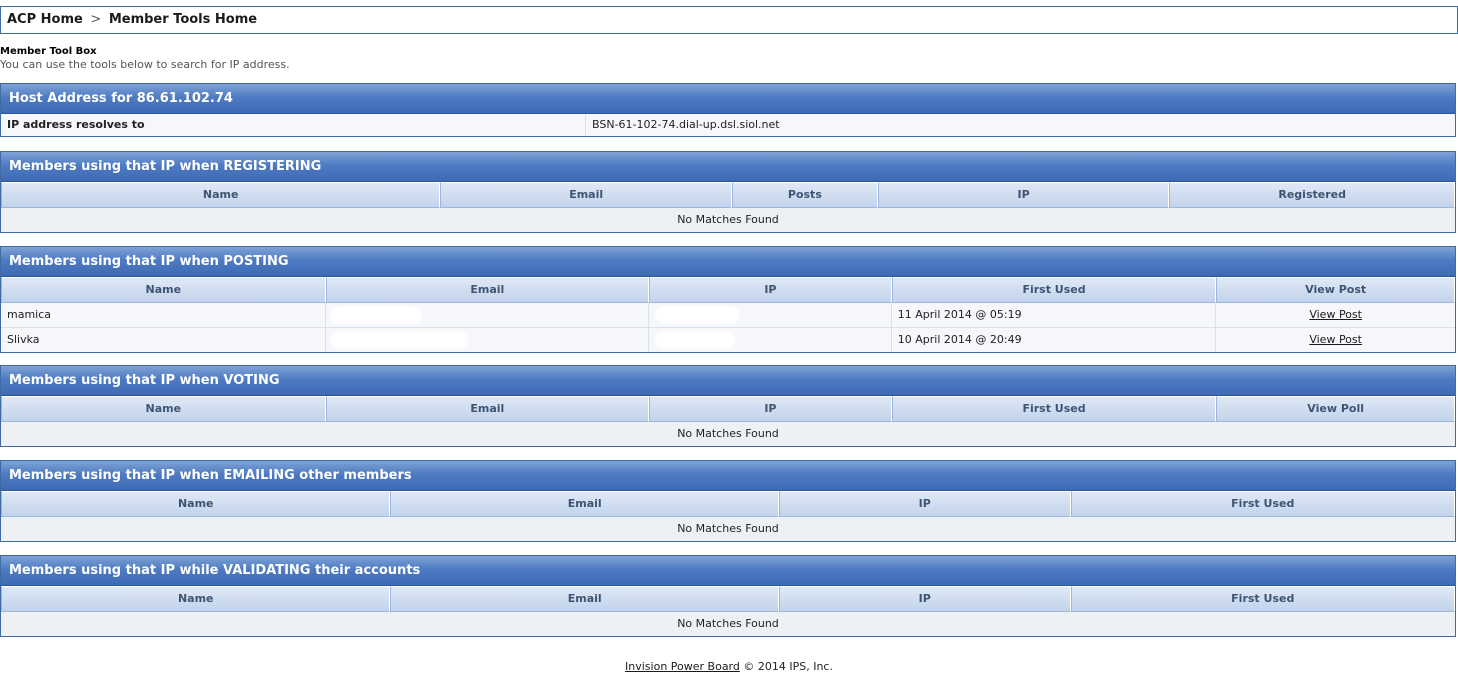 This screenshot has width=1458, height=679. Describe the element at coordinates (48, 51) in the screenshot. I see `toolbox-title: Member Tool Box` at that location.